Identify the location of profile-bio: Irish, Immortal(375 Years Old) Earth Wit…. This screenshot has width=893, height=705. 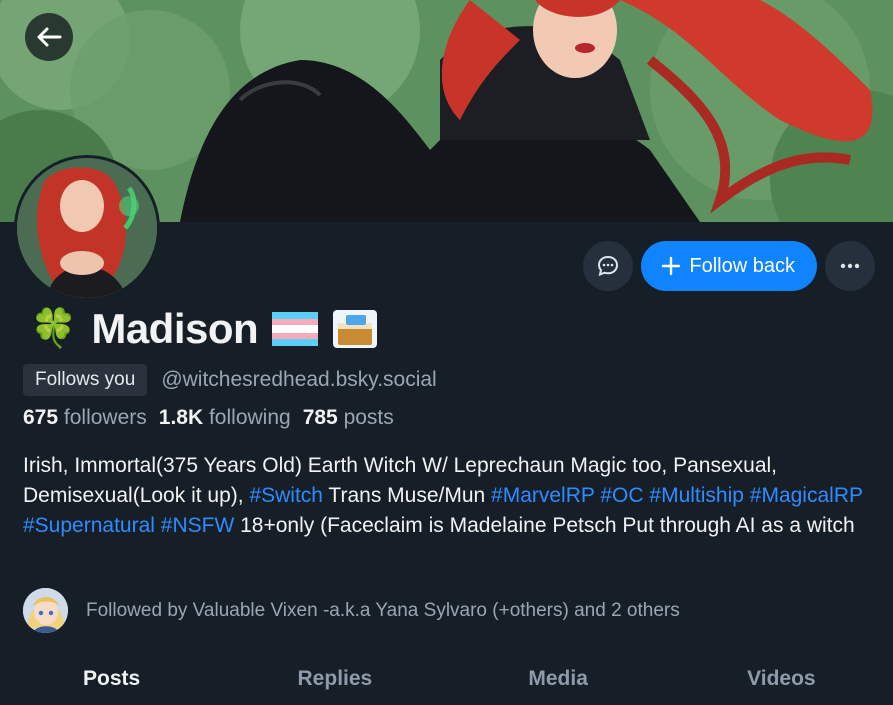
(448, 496).